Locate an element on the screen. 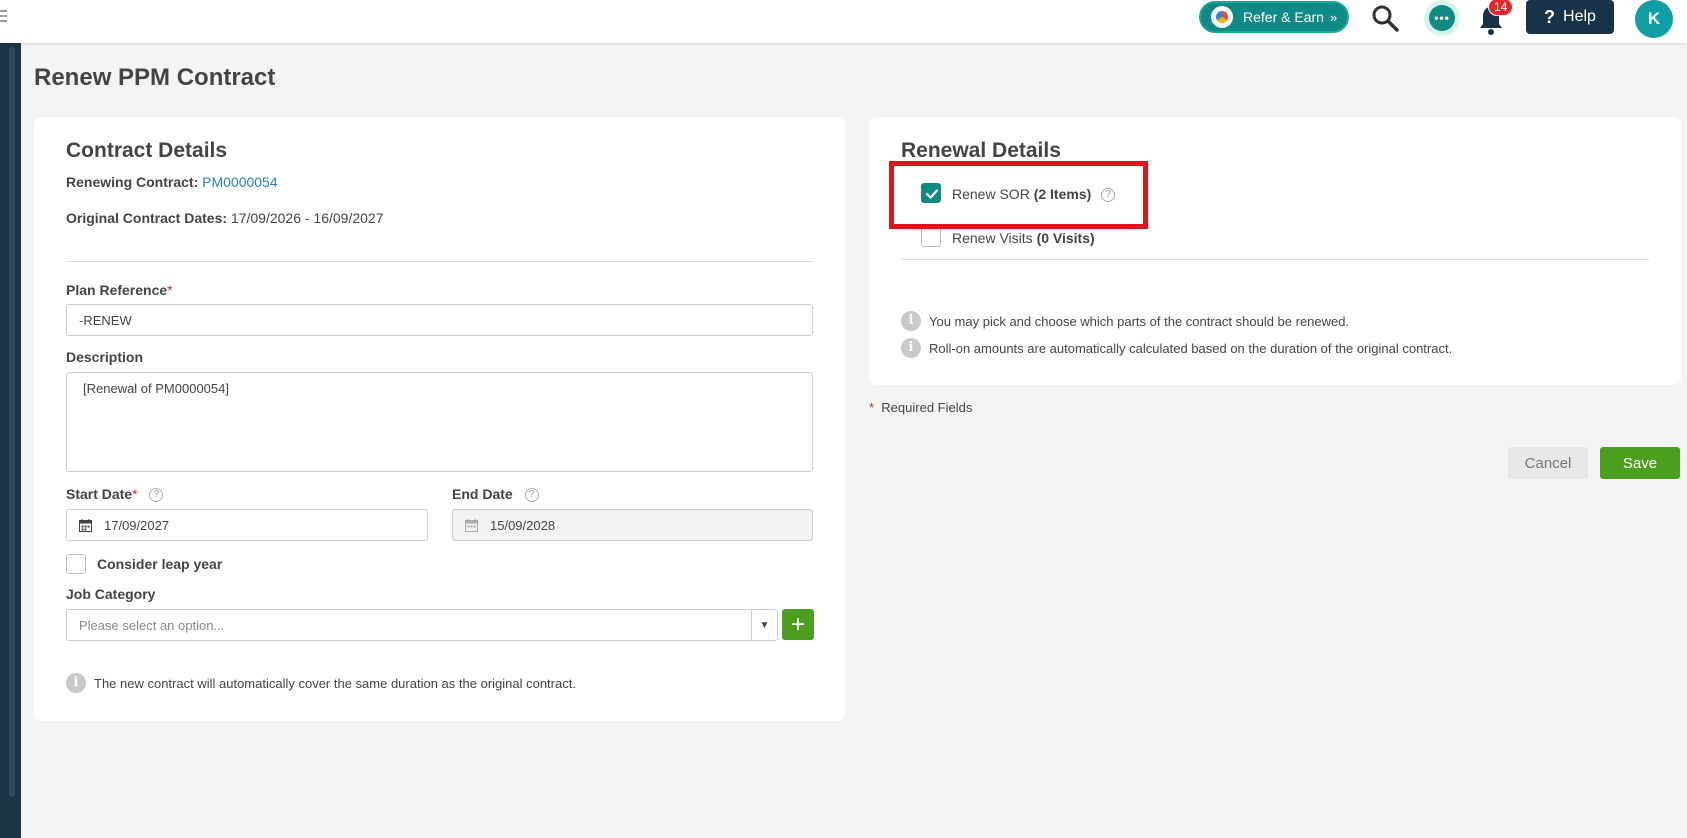 The image size is (1687, 838). plan-reference-input: -RENEW is located at coordinates (439, 320).